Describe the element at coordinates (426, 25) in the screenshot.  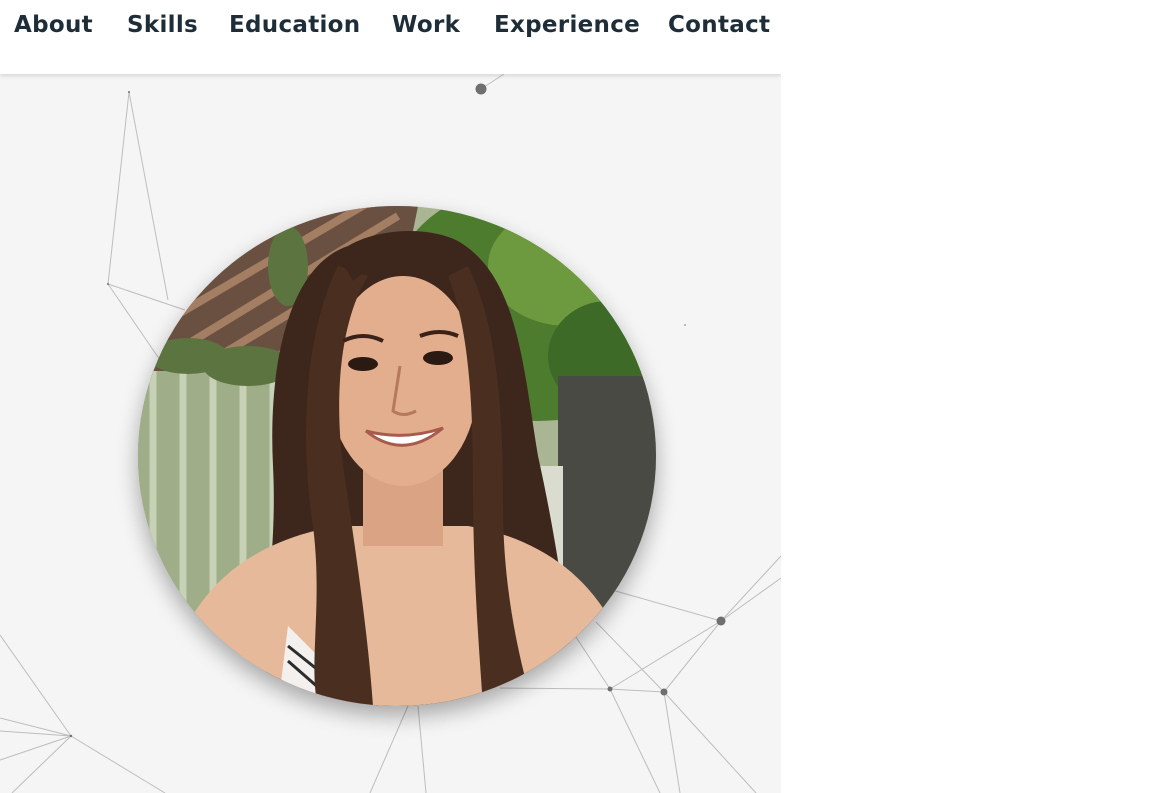
I see `nav-work-link: Work` at that location.